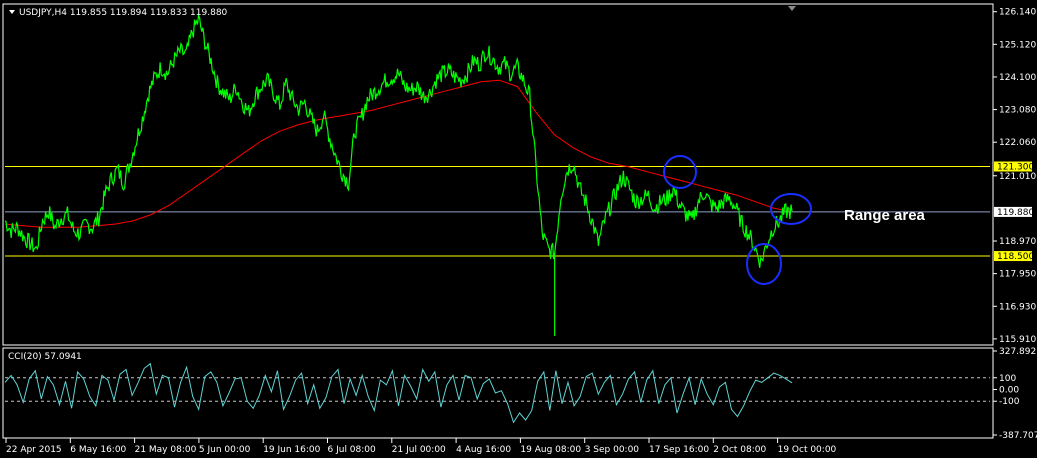  What do you see at coordinates (166, 450) in the screenshot?
I see `time-tick-label-2: 21 May 08:00` at bounding box center [166, 450].